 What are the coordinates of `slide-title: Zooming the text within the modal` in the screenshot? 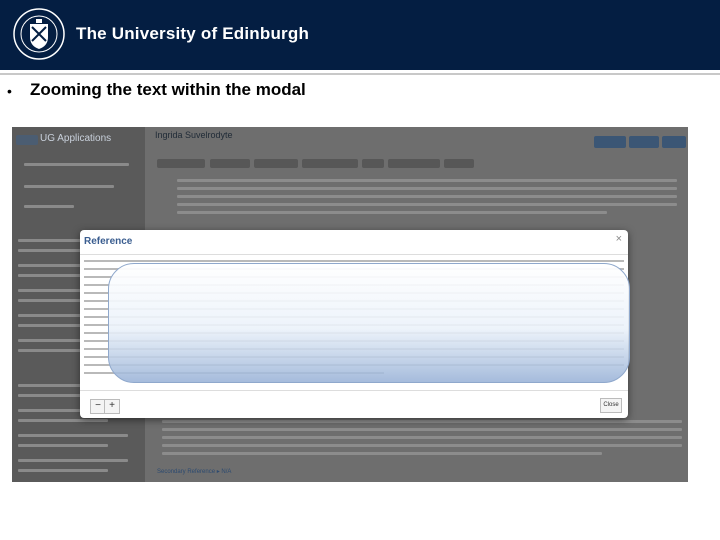 It's located at (168, 89).